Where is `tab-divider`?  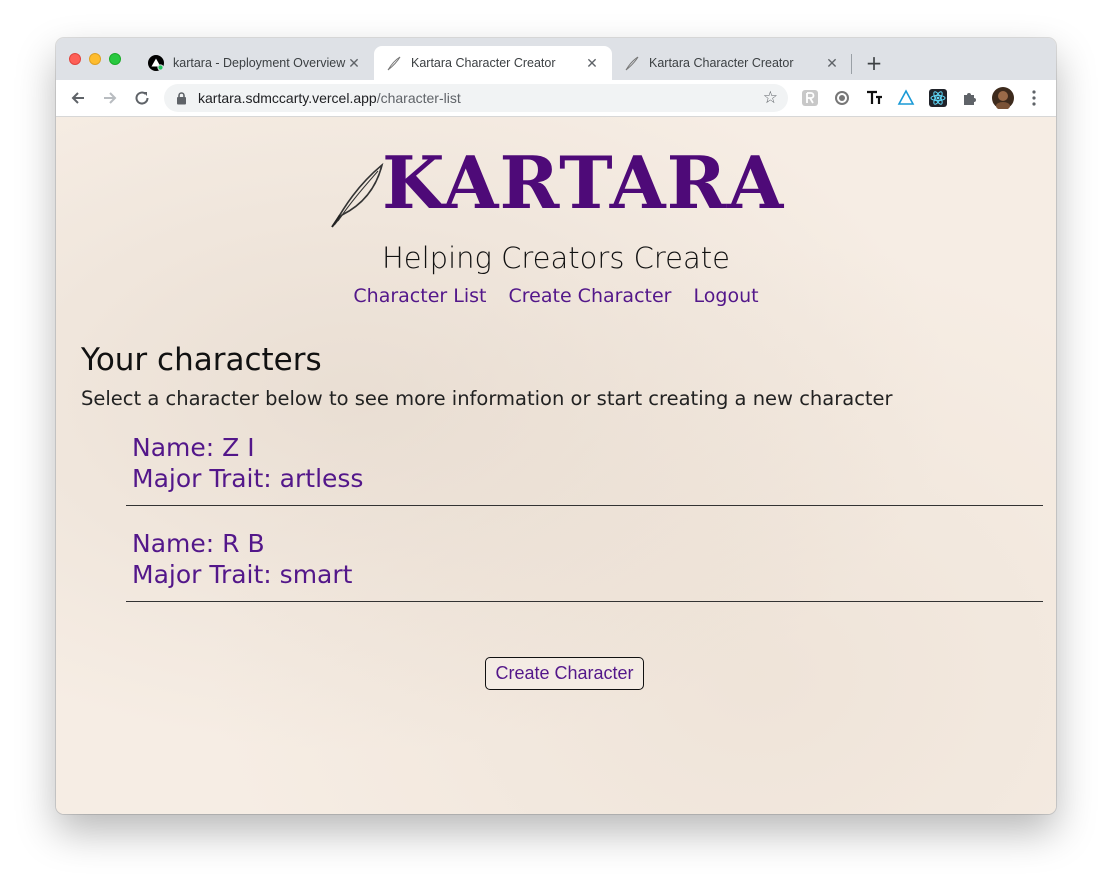
tab-divider is located at coordinates (851, 64).